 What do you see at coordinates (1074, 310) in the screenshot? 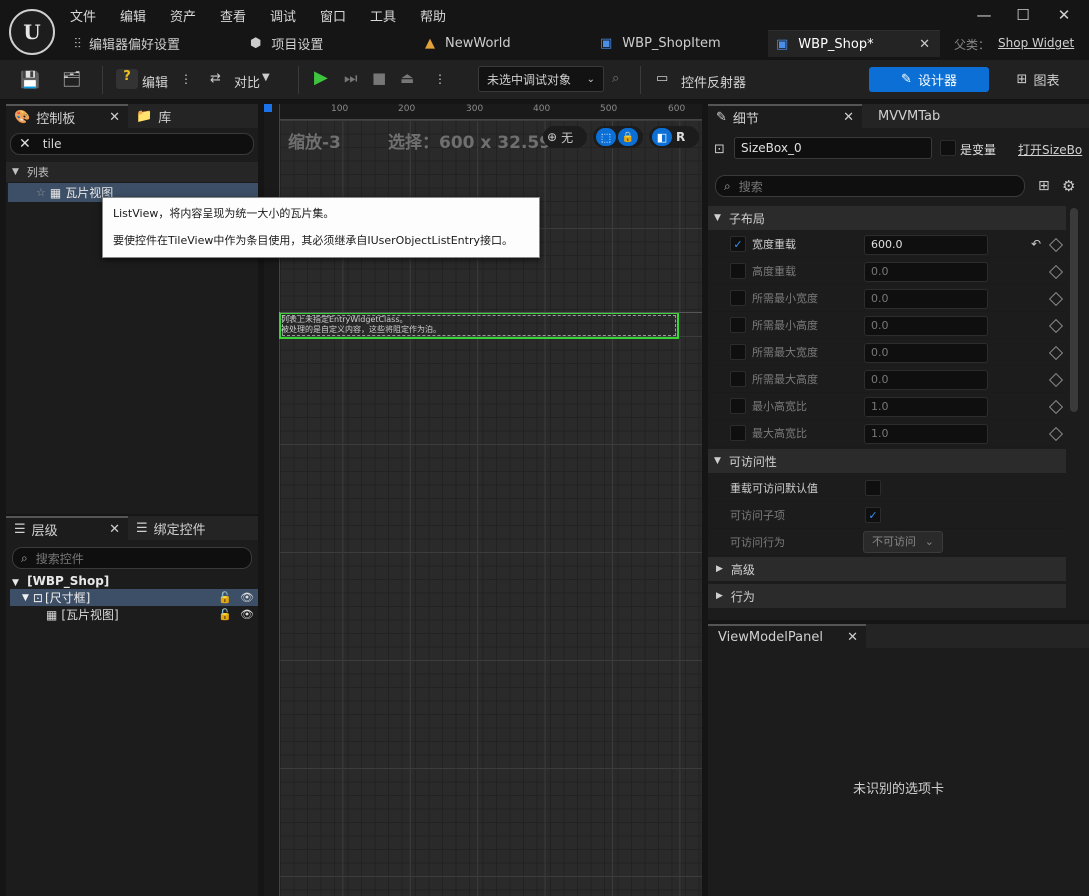
I see `details-scrollbar` at bounding box center [1074, 310].